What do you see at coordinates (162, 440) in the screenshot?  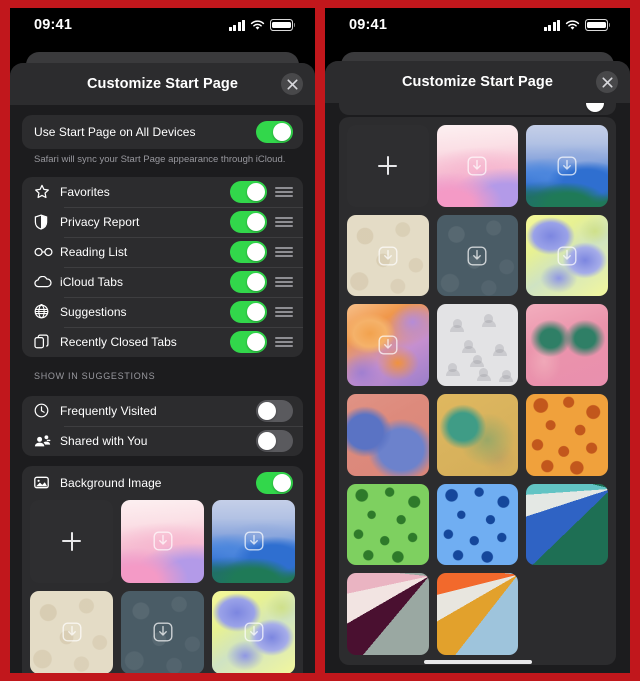 I see `row-shared-with-you: Shared with You` at bounding box center [162, 440].